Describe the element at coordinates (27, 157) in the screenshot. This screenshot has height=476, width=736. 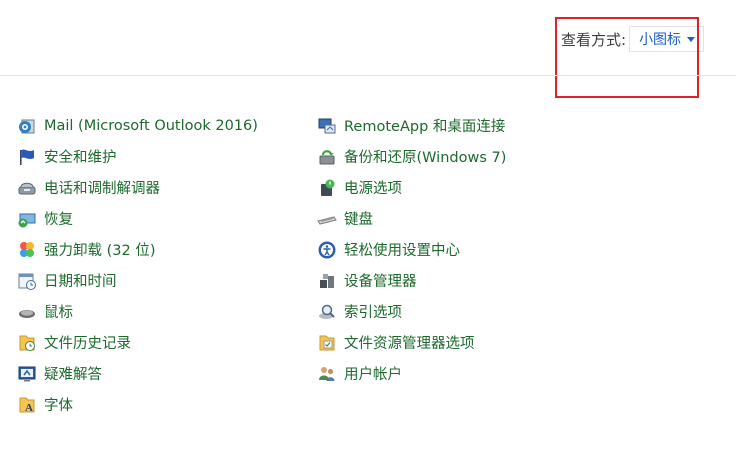
I see `flag-icon` at that location.